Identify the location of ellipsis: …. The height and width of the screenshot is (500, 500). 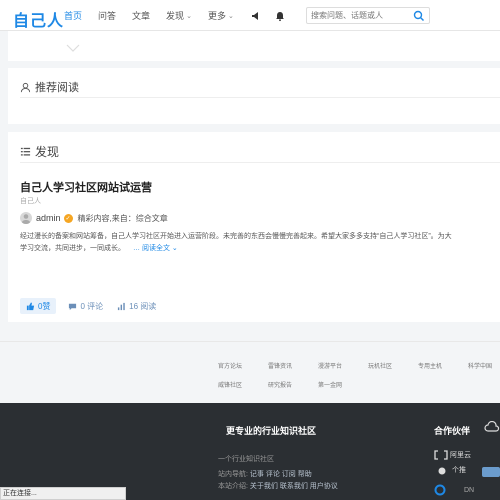
(136, 248).